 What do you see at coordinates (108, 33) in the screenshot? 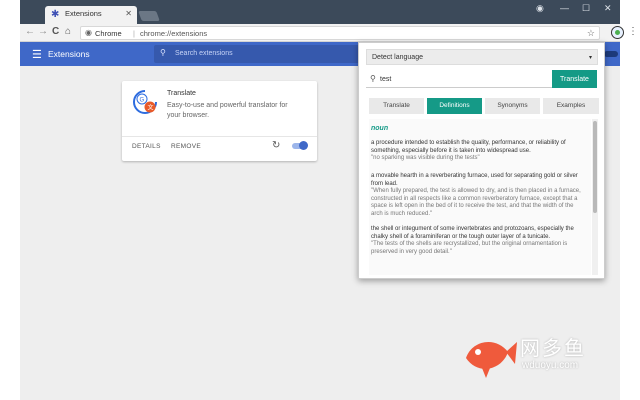
I see `scheme-label: Chrome` at bounding box center [108, 33].